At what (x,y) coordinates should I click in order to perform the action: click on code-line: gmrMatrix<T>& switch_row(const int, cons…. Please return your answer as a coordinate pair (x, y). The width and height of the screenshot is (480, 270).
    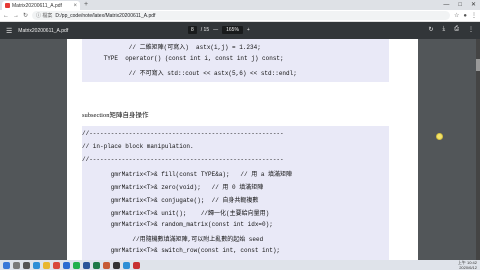
    Looking at the image, I should click on (181, 250).